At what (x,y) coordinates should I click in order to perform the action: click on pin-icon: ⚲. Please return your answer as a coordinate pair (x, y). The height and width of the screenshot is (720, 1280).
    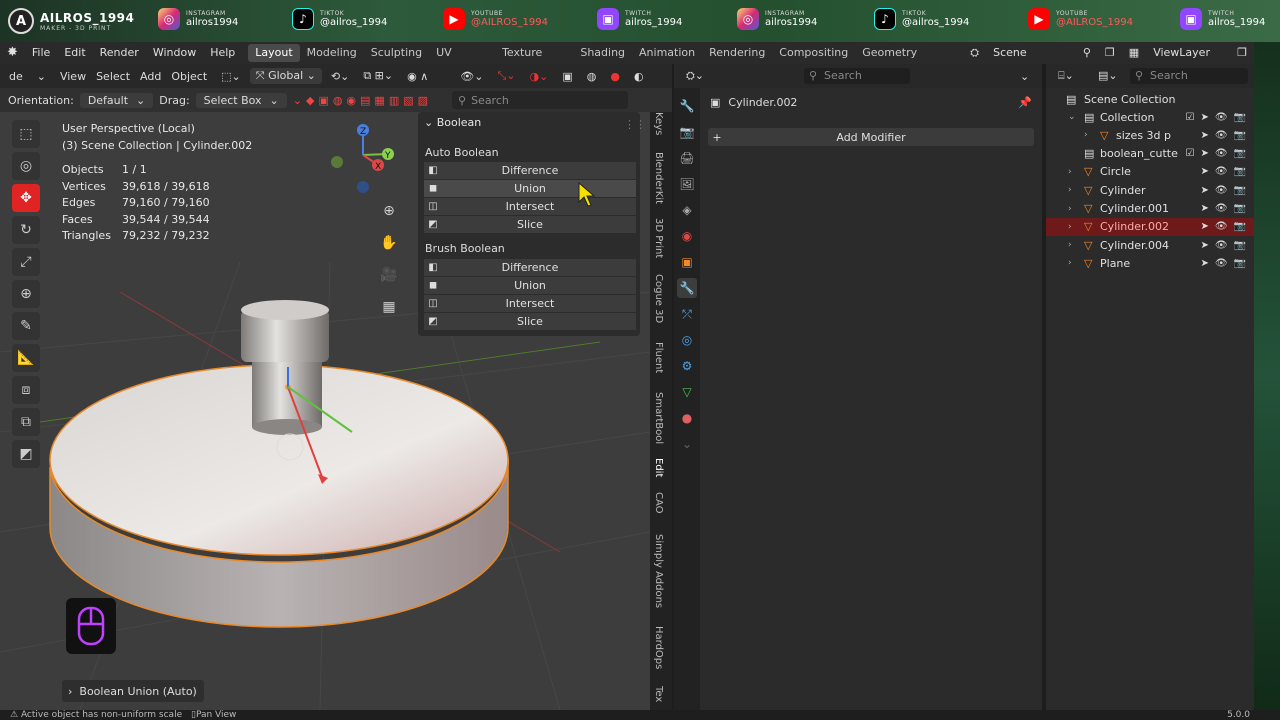
    Looking at the image, I should click on (1087, 53).